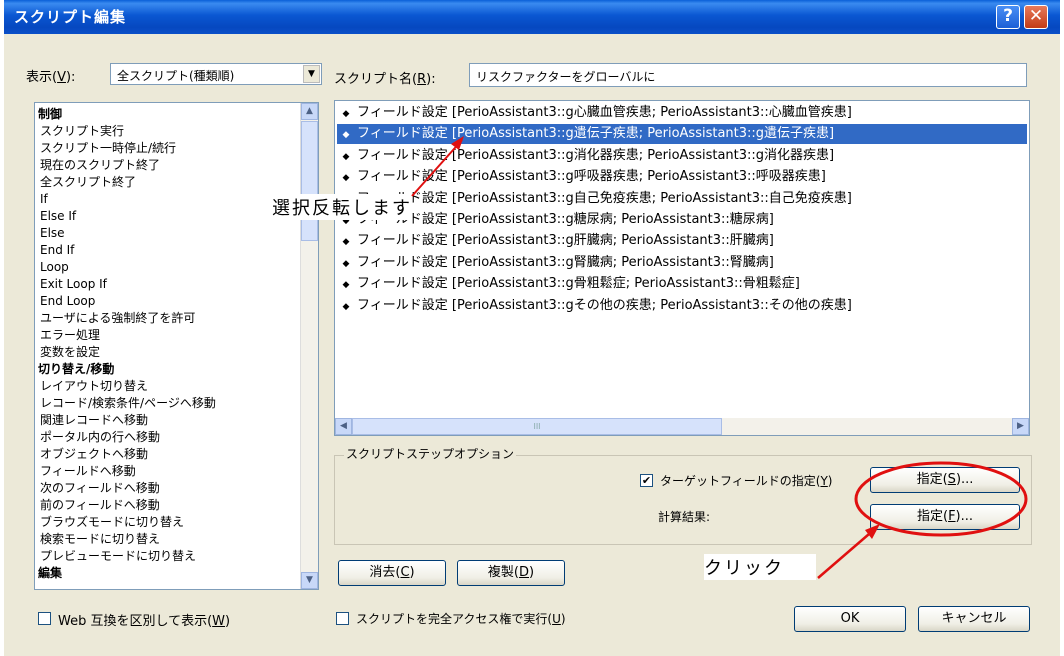 This screenshot has height=656, width=1064. I want to click on annotation-arrow-invert, so click(437, 168).